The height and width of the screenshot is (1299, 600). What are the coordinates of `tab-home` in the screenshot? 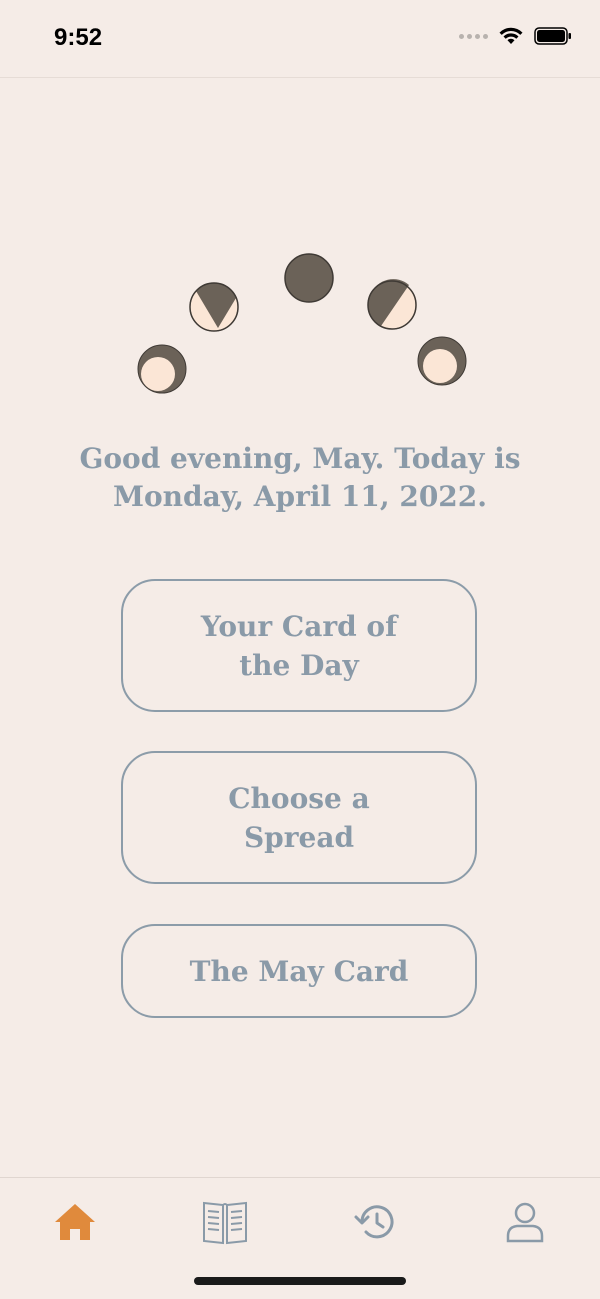 It's located at (75, 1222).